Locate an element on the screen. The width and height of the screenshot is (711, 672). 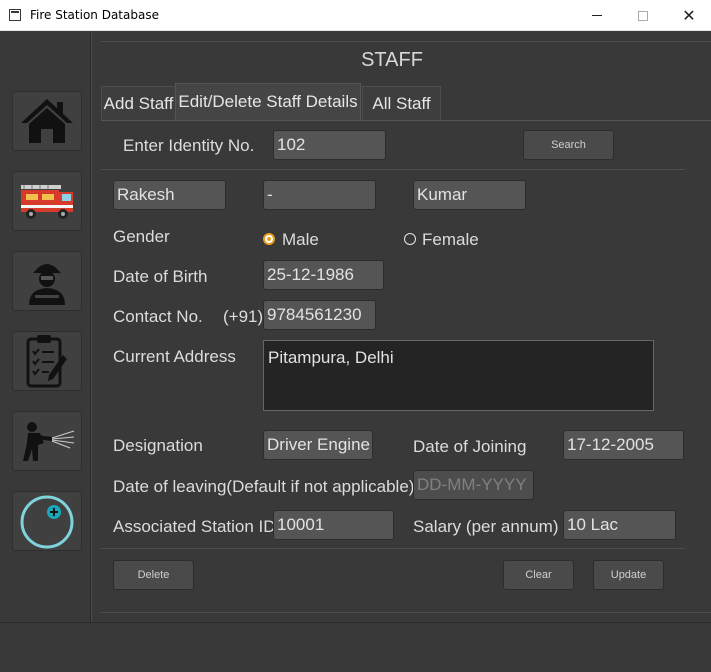
identity-label: Enter Identity No. is located at coordinates (189, 145).